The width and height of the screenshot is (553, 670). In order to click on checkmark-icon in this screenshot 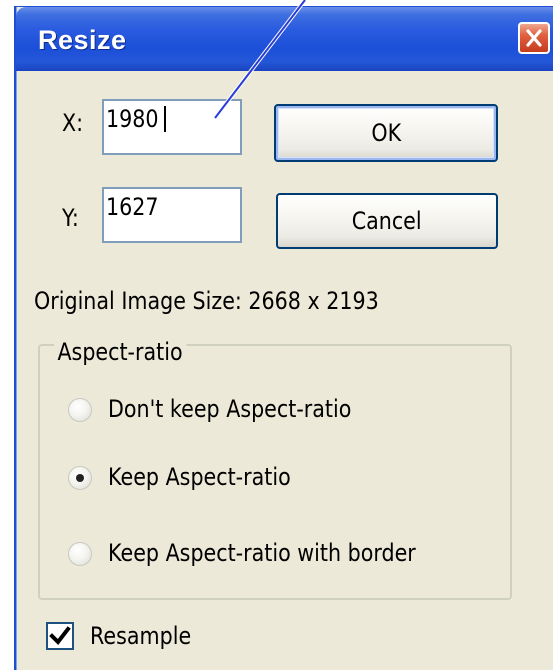, I will do `click(60, 636)`.